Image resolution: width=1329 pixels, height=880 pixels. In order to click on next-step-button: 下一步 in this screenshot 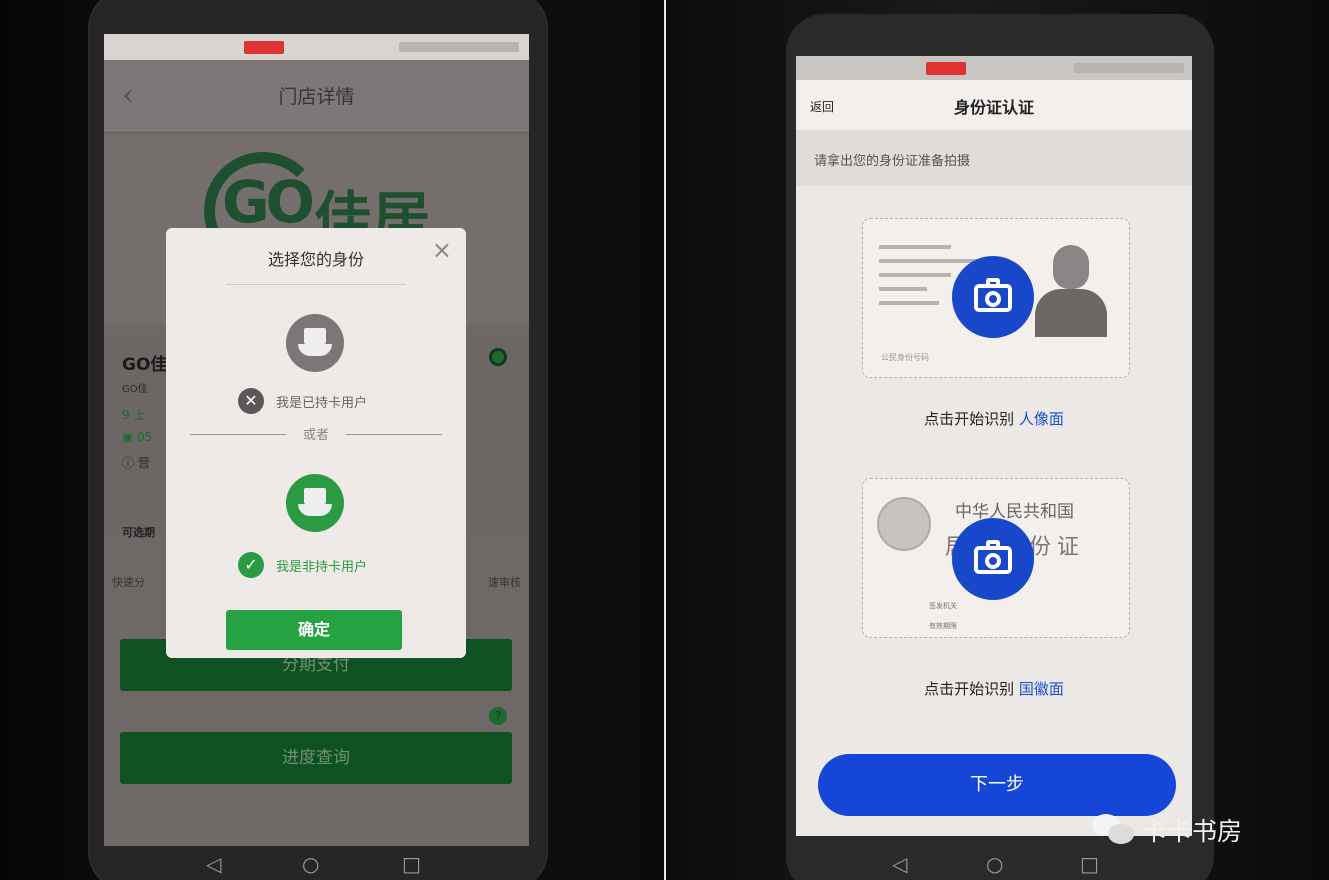, I will do `click(997, 785)`.